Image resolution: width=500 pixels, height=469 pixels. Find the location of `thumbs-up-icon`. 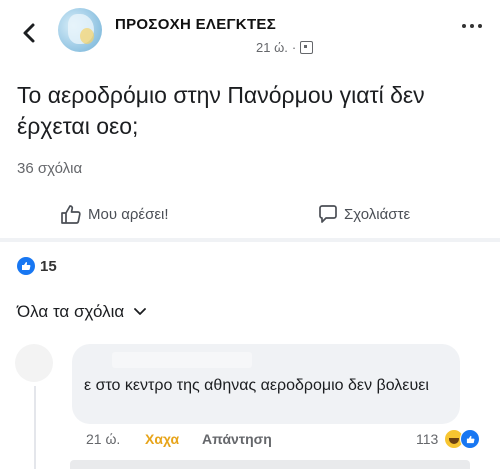

thumbs-up-icon is located at coordinates (71, 214).